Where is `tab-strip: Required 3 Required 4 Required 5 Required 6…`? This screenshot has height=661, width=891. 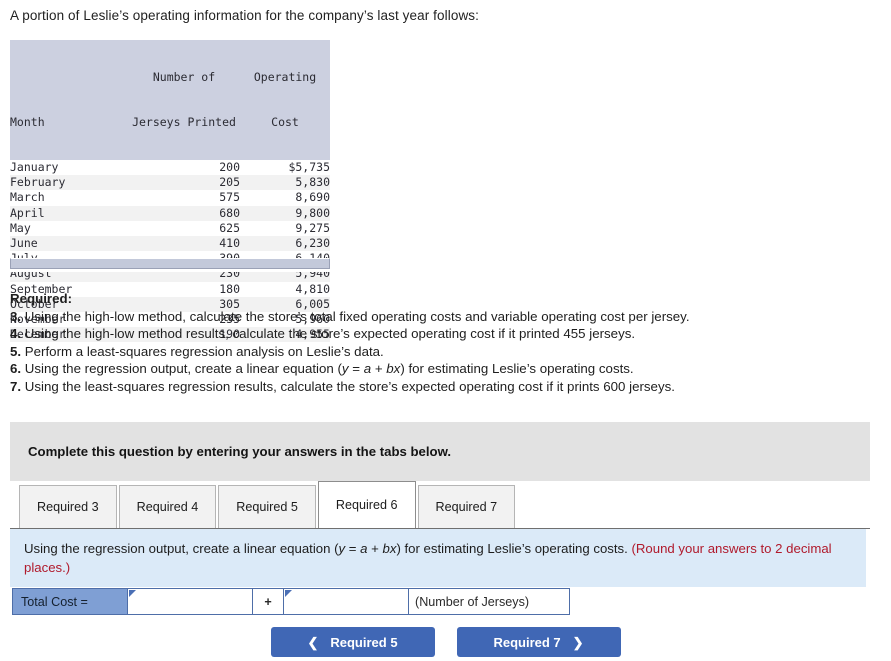 tab-strip: Required 3 Required 4 Required 5 Required 6… is located at coordinates (440, 505).